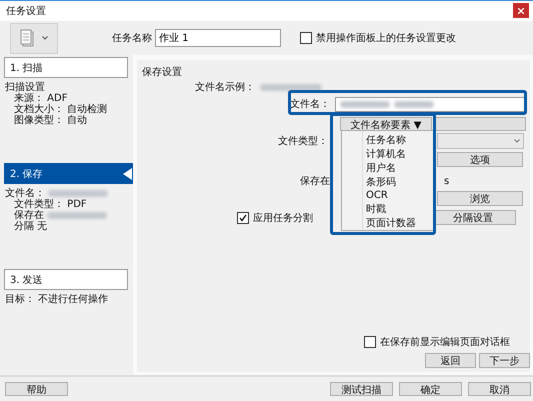  Describe the element at coordinates (430, 389) in the screenshot. I see `footer-button: 确定` at that location.